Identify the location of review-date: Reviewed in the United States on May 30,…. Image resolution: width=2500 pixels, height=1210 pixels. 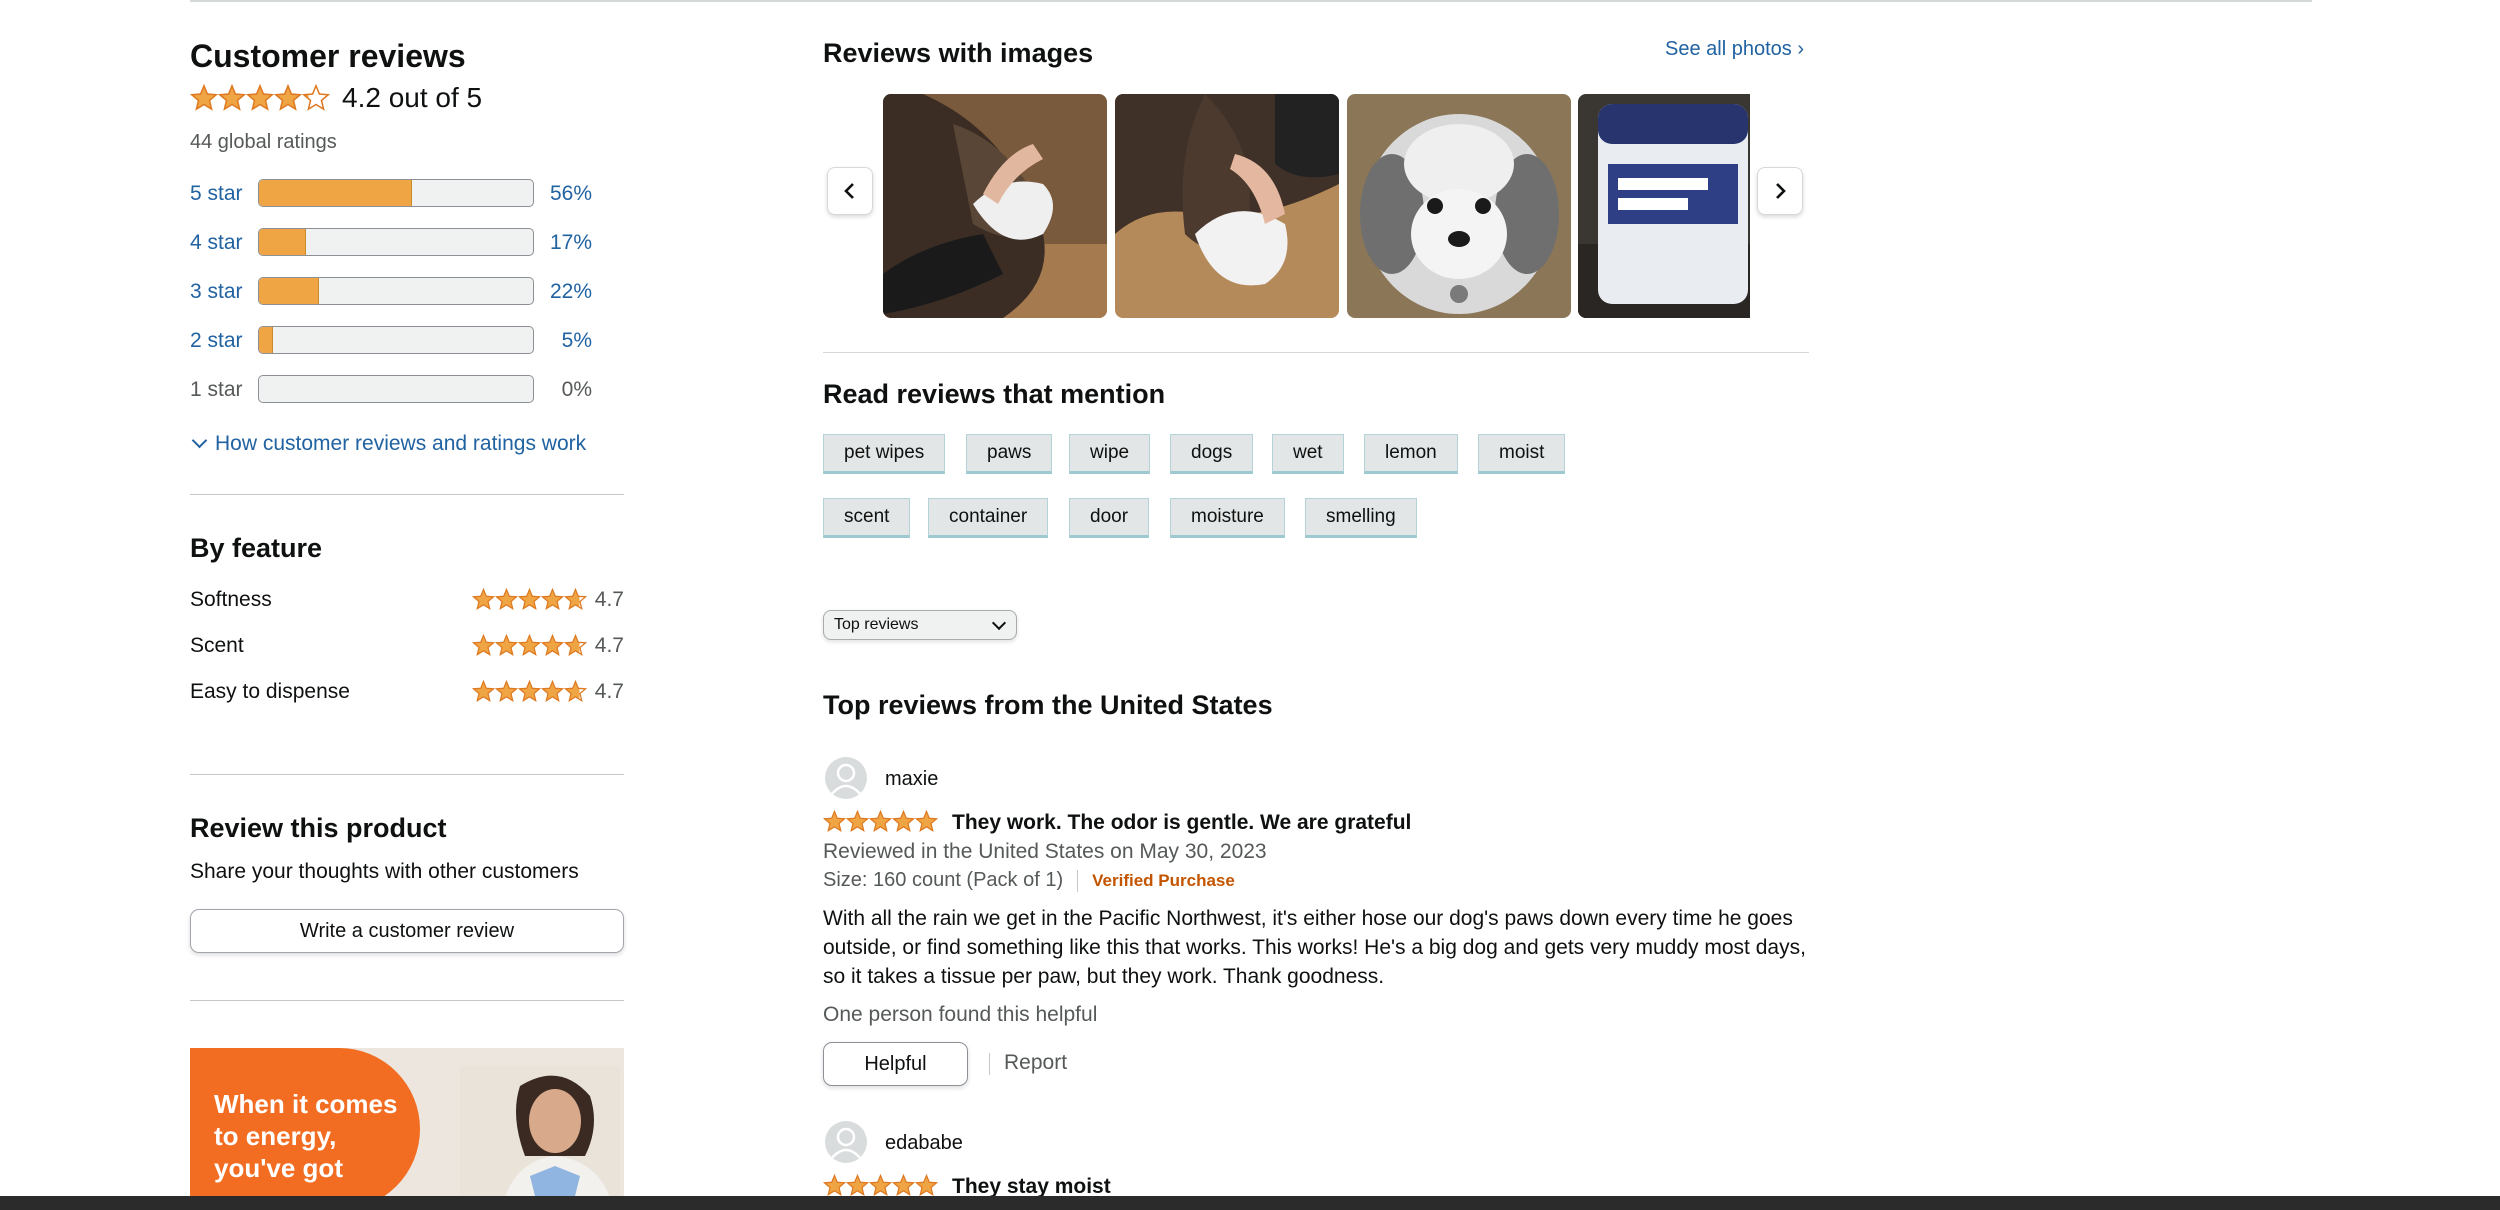
(1045, 851).